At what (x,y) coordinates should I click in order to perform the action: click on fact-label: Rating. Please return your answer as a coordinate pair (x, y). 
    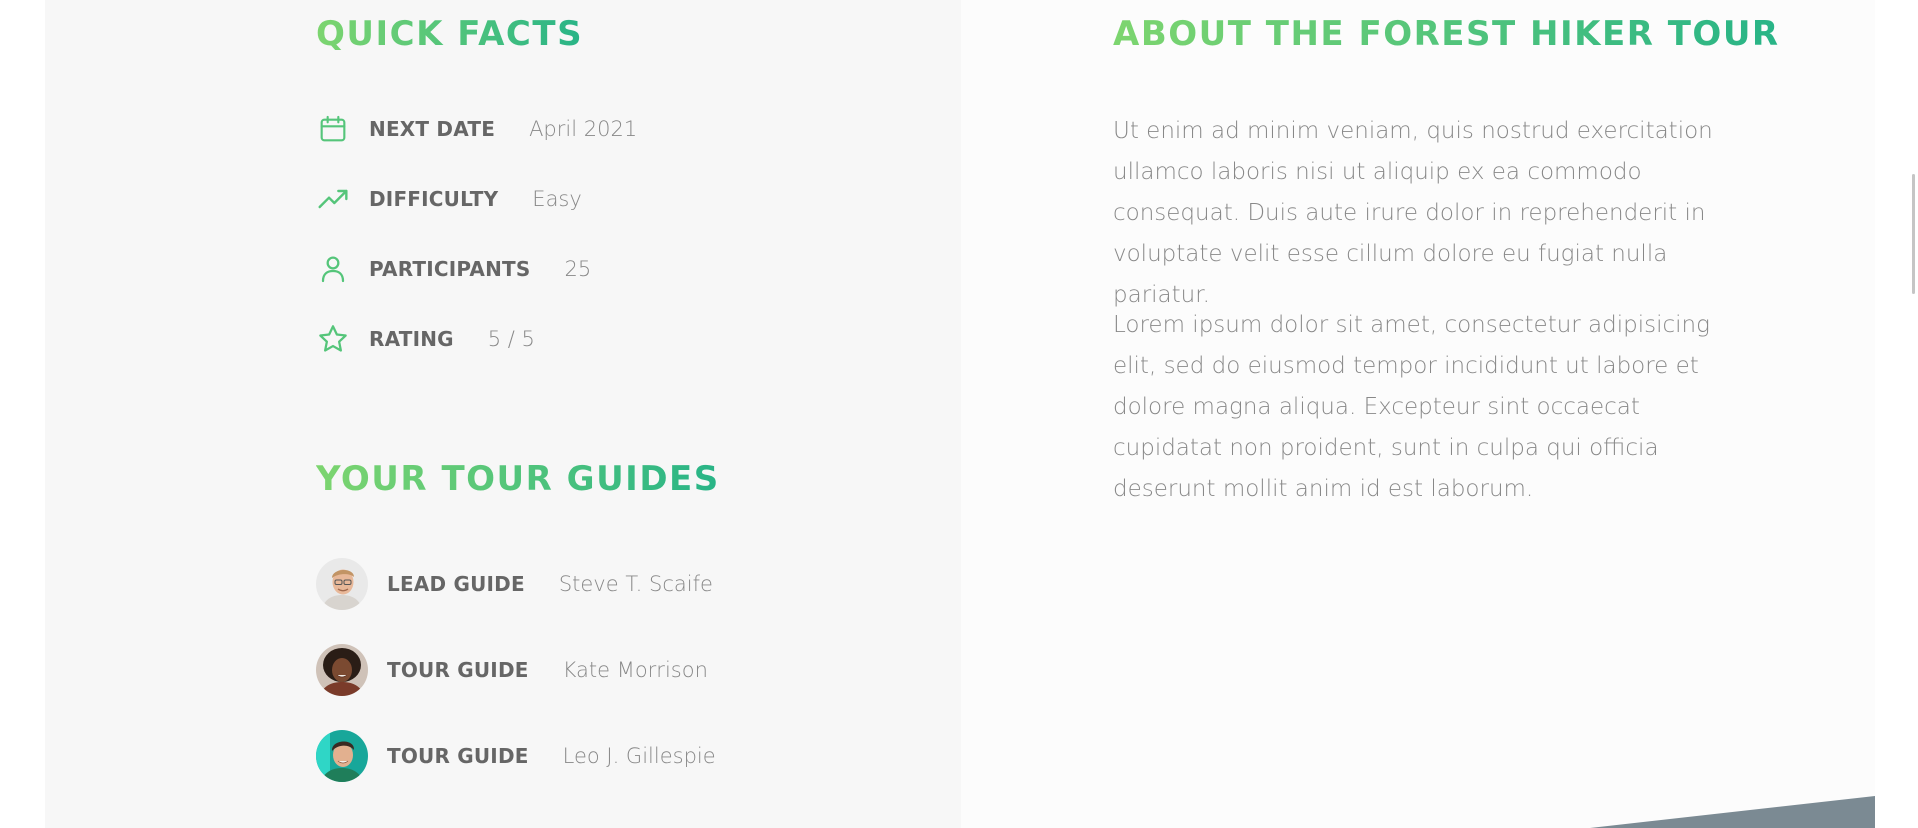
    Looking at the image, I should click on (411, 339).